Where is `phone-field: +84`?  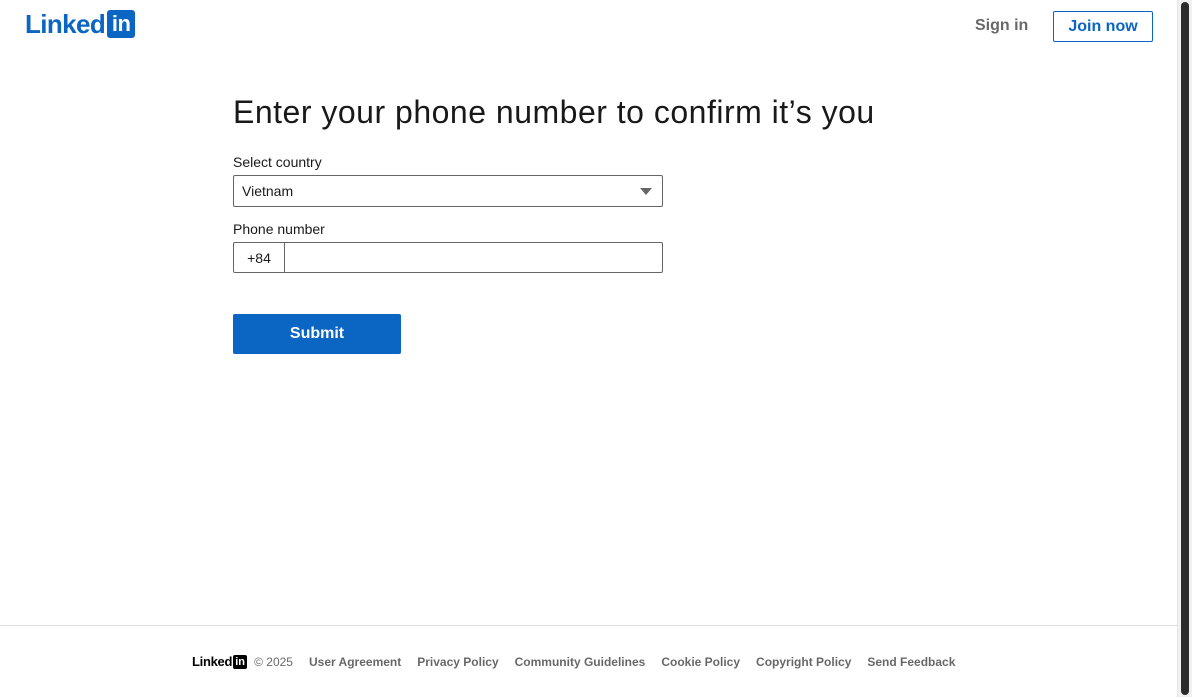 phone-field: +84 is located at coordinates (448, 257).